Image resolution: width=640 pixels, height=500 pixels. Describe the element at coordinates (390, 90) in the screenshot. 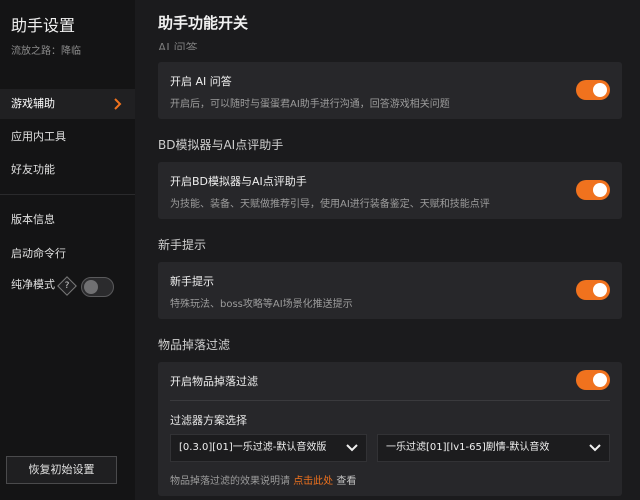

I see `card-ai-qa: 开启 AI 问答 开启后，可以随时与蛋蛋君AI助手进行沟通，回答游戏相关问题` at that location.